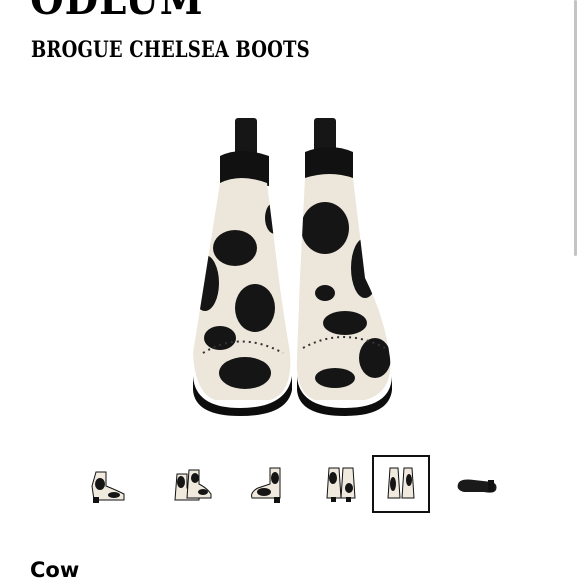 This screenshot has width=580, height=582. I want to click on thumbnail-5-selected, so click(401, 484).